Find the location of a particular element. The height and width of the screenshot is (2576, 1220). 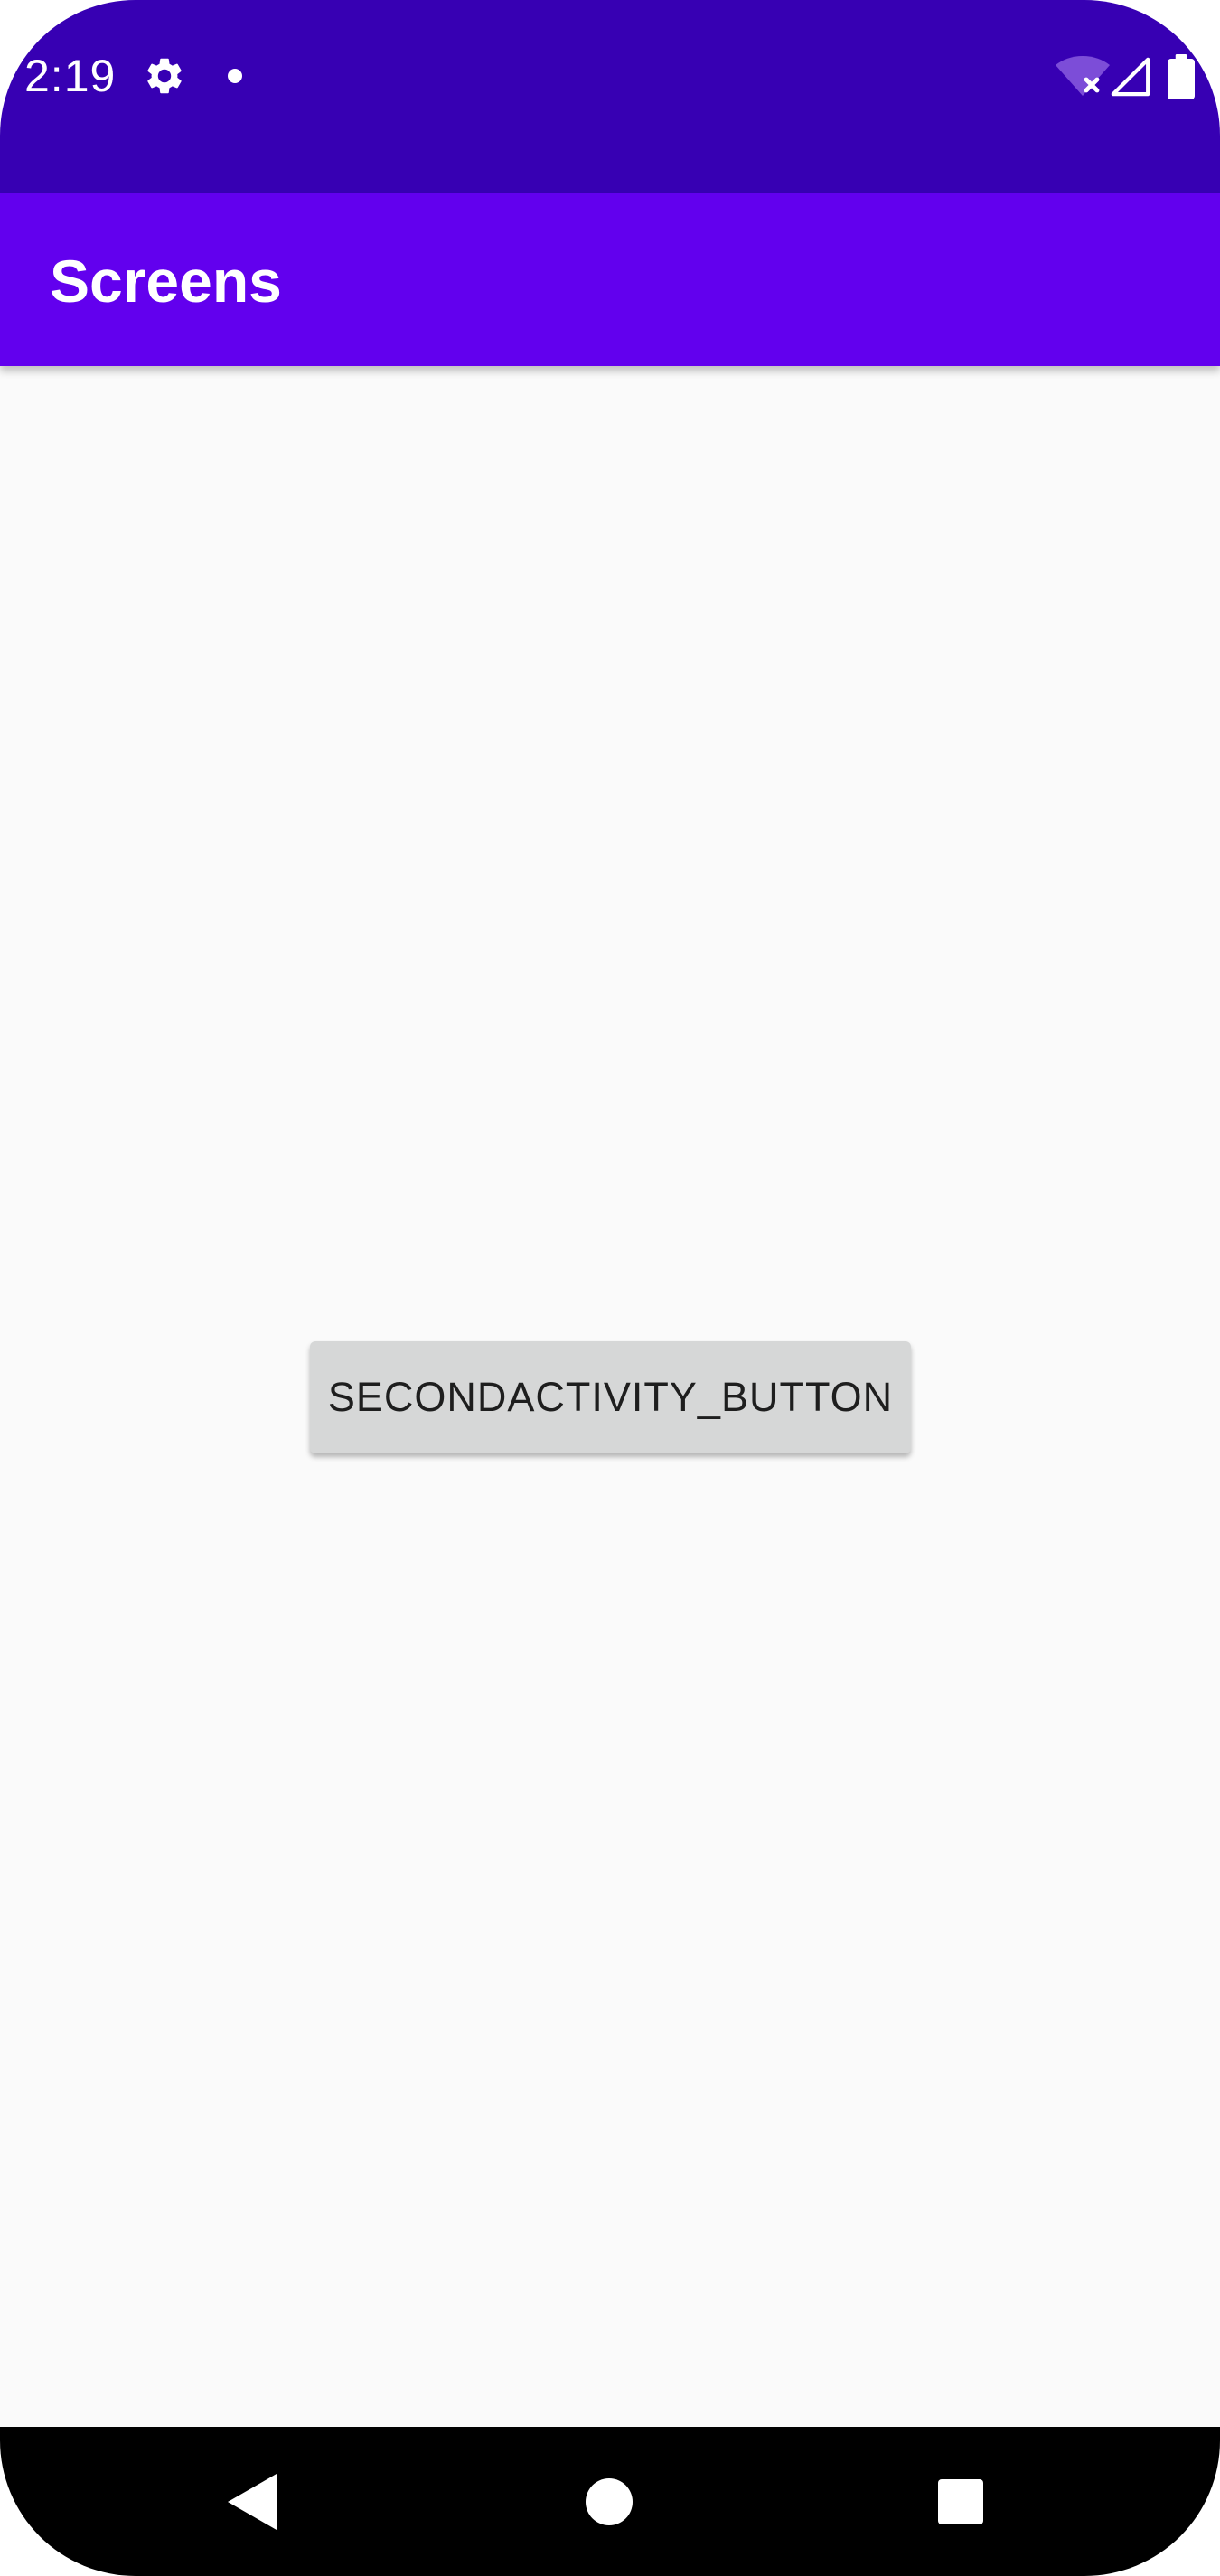

app-title: Screens is located at coordinates (166, 281).